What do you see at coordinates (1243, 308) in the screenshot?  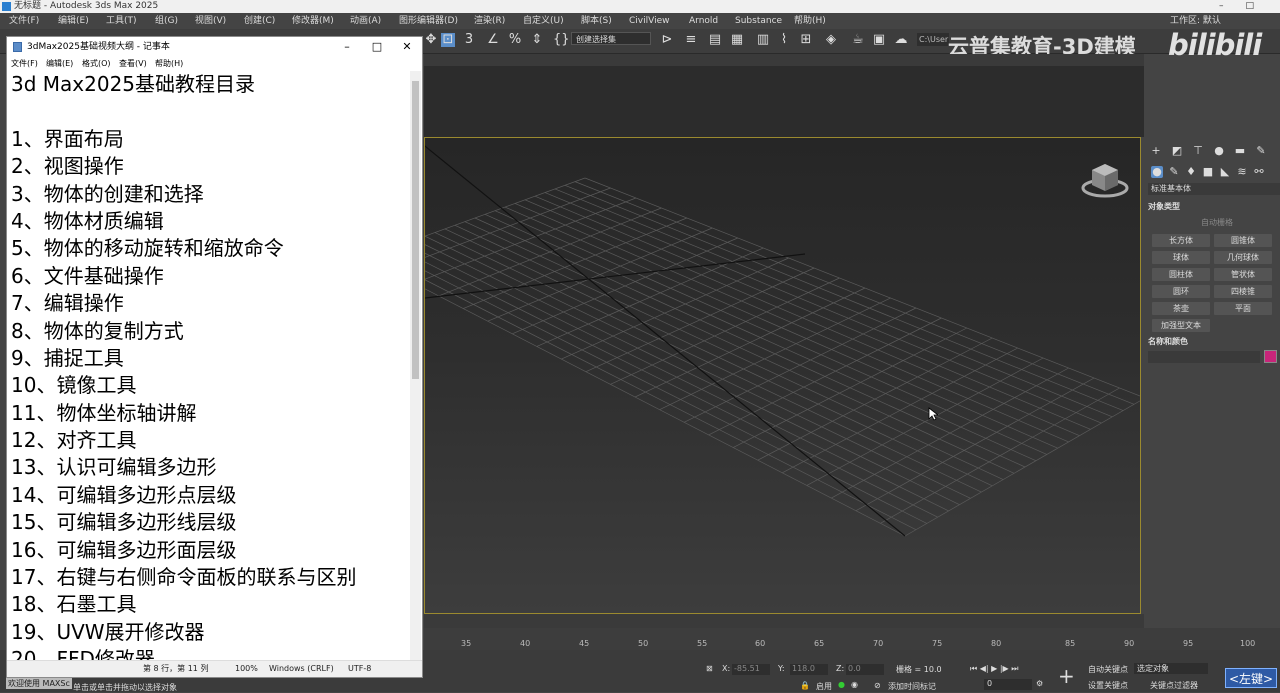 I see `plane-button: 平面` at bounding box center [1243, 308].